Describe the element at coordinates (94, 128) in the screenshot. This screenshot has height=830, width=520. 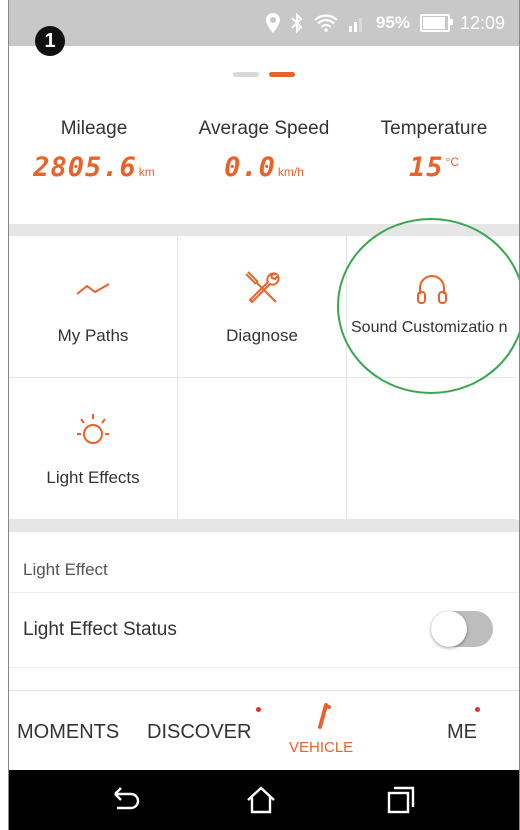
I see `mileage-label: Mileage` at that location.